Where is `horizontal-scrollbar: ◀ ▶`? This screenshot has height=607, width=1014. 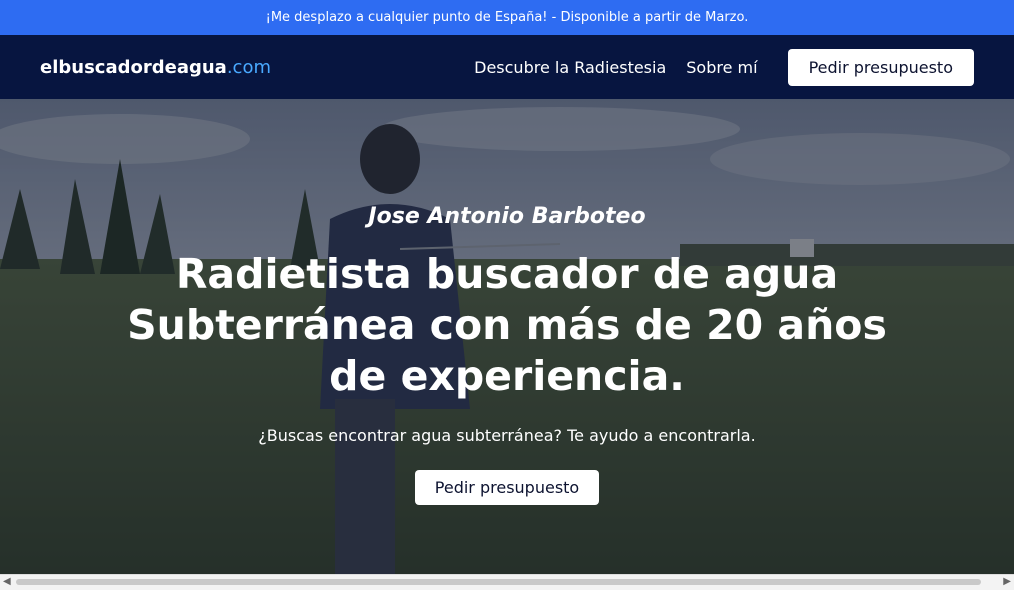 horizontal-scrollbar: ◀ ▶ is located at coordinates (507, 582).